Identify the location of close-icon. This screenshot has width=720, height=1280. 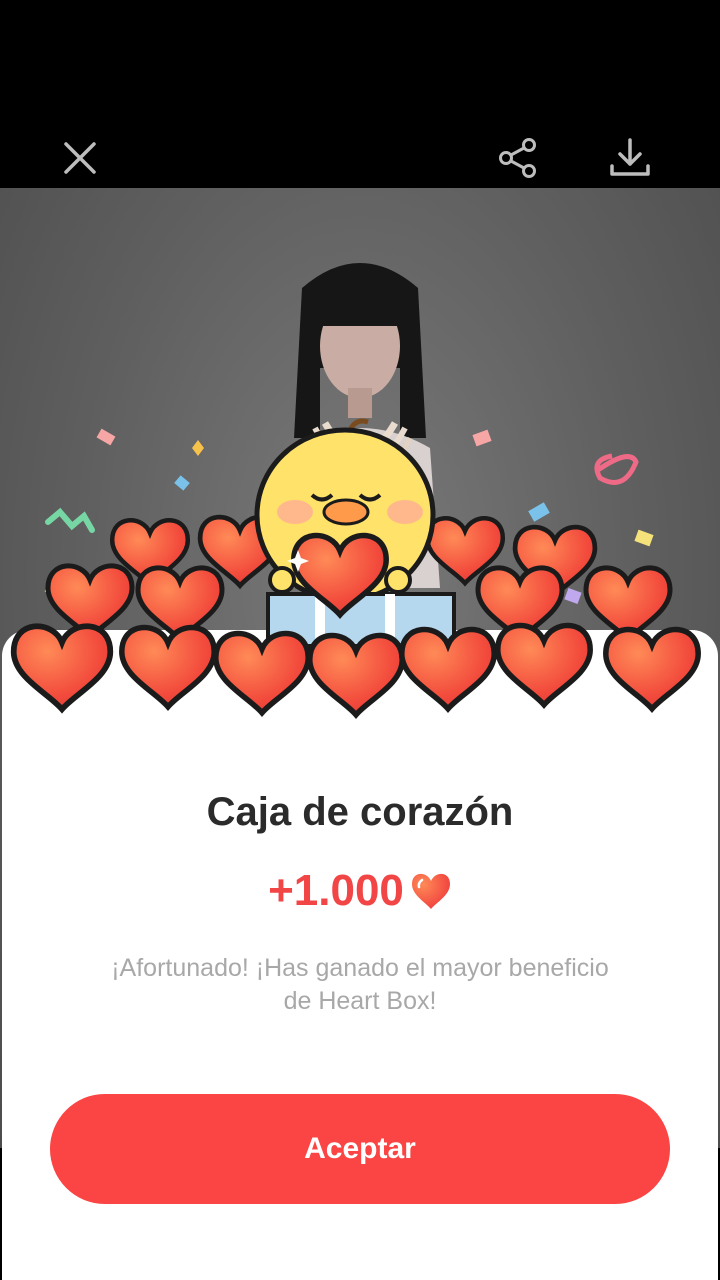
(80, 158).